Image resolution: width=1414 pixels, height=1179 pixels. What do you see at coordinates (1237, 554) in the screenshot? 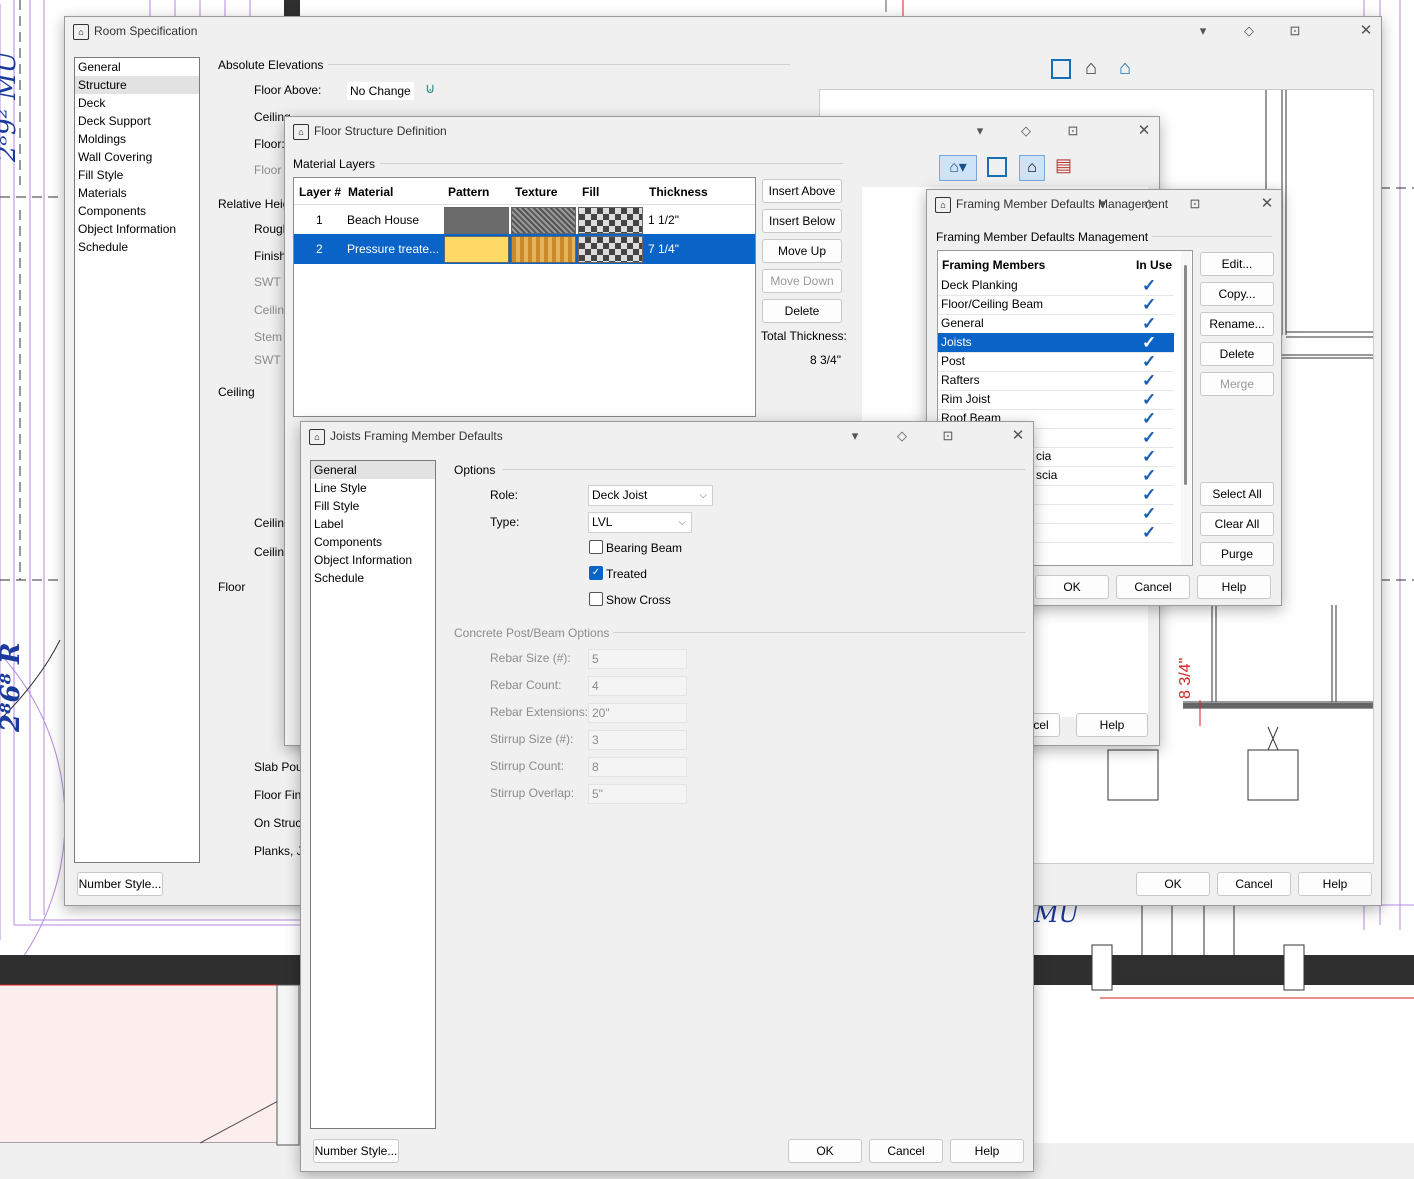
I see `purge-button: Purge` at bounding box center [1237, 554].